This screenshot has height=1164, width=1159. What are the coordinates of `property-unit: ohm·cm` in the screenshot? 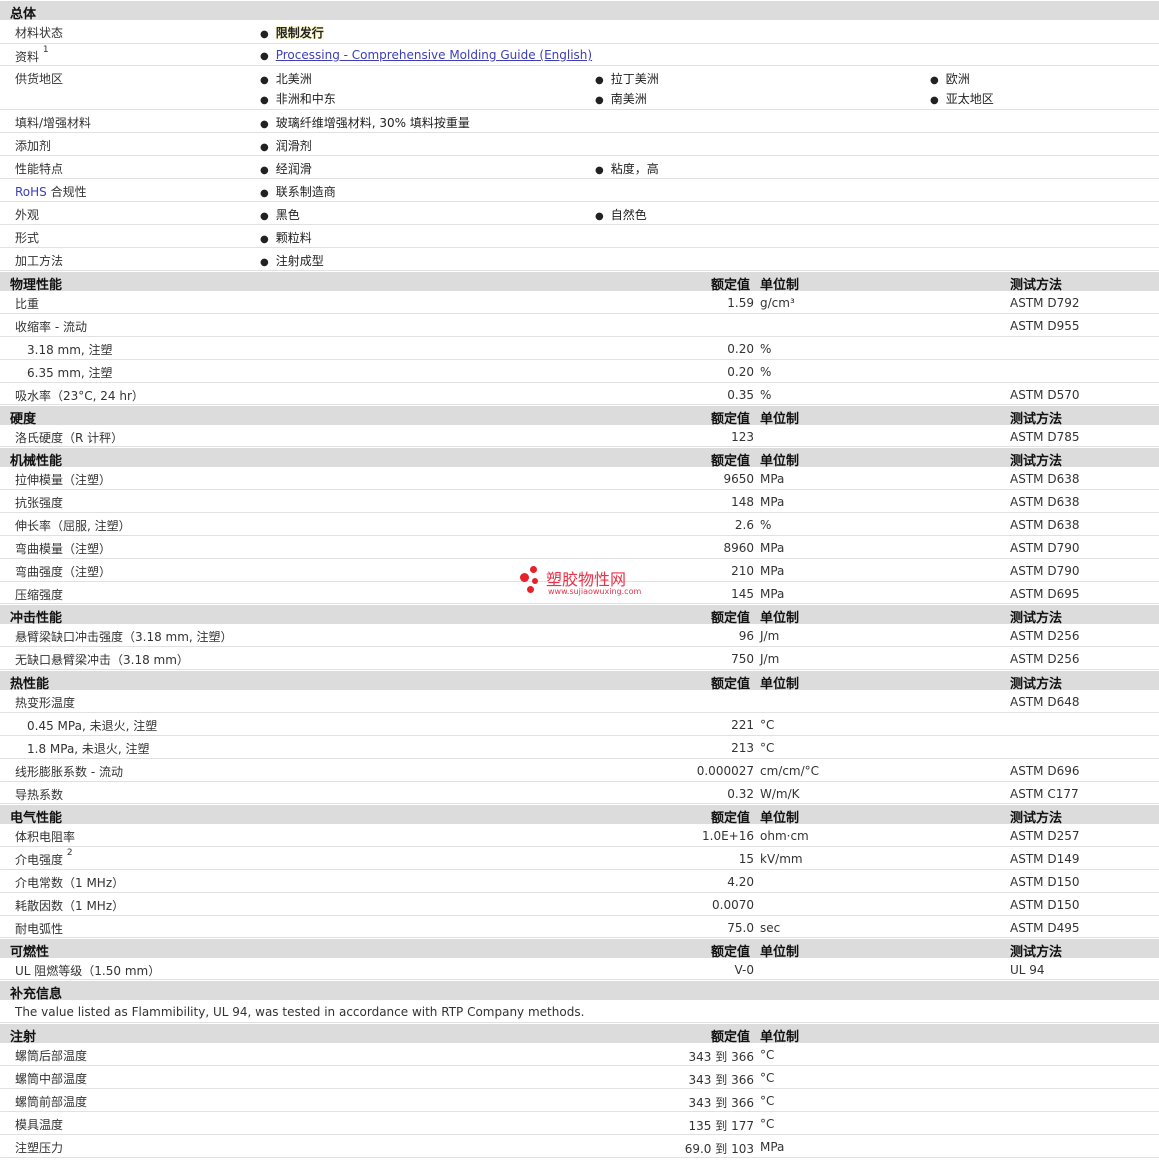 It's located at (784, 836).